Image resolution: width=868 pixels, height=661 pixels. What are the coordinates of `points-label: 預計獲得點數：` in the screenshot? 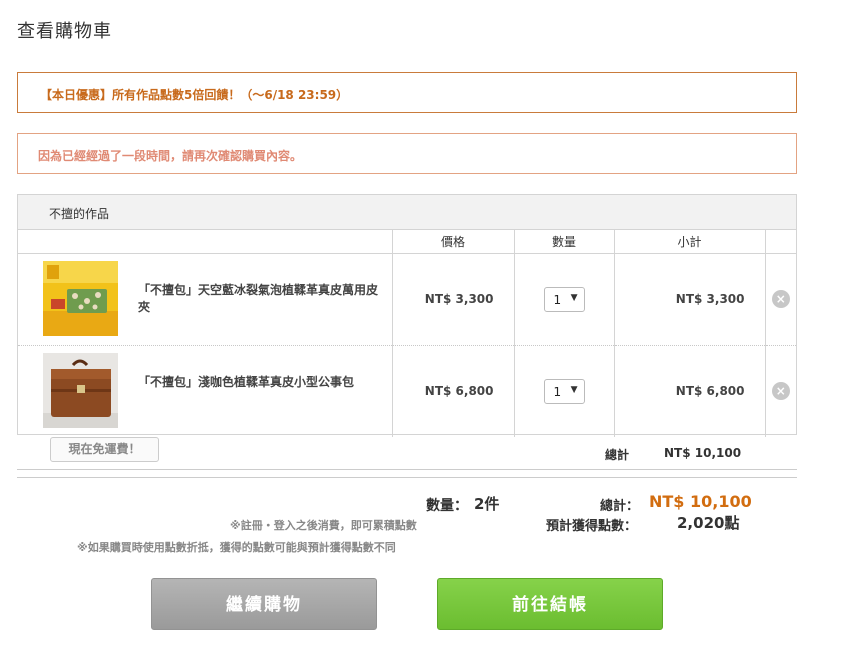 It's located at (592, 526).